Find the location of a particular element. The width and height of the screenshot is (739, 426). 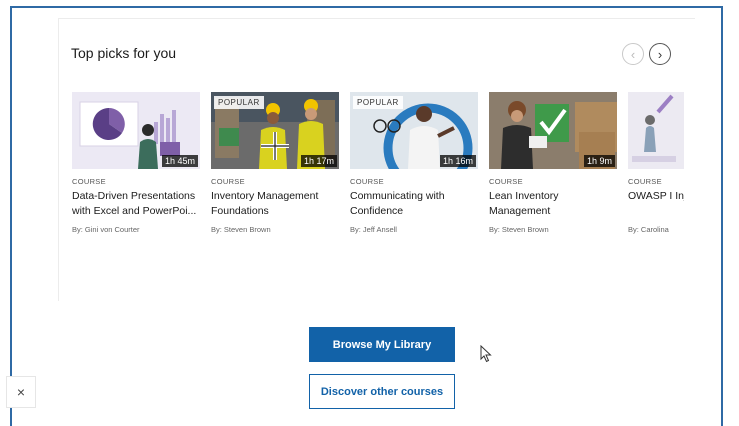

course-title: Lean Inventory Management is located at coordinates (553, 204).